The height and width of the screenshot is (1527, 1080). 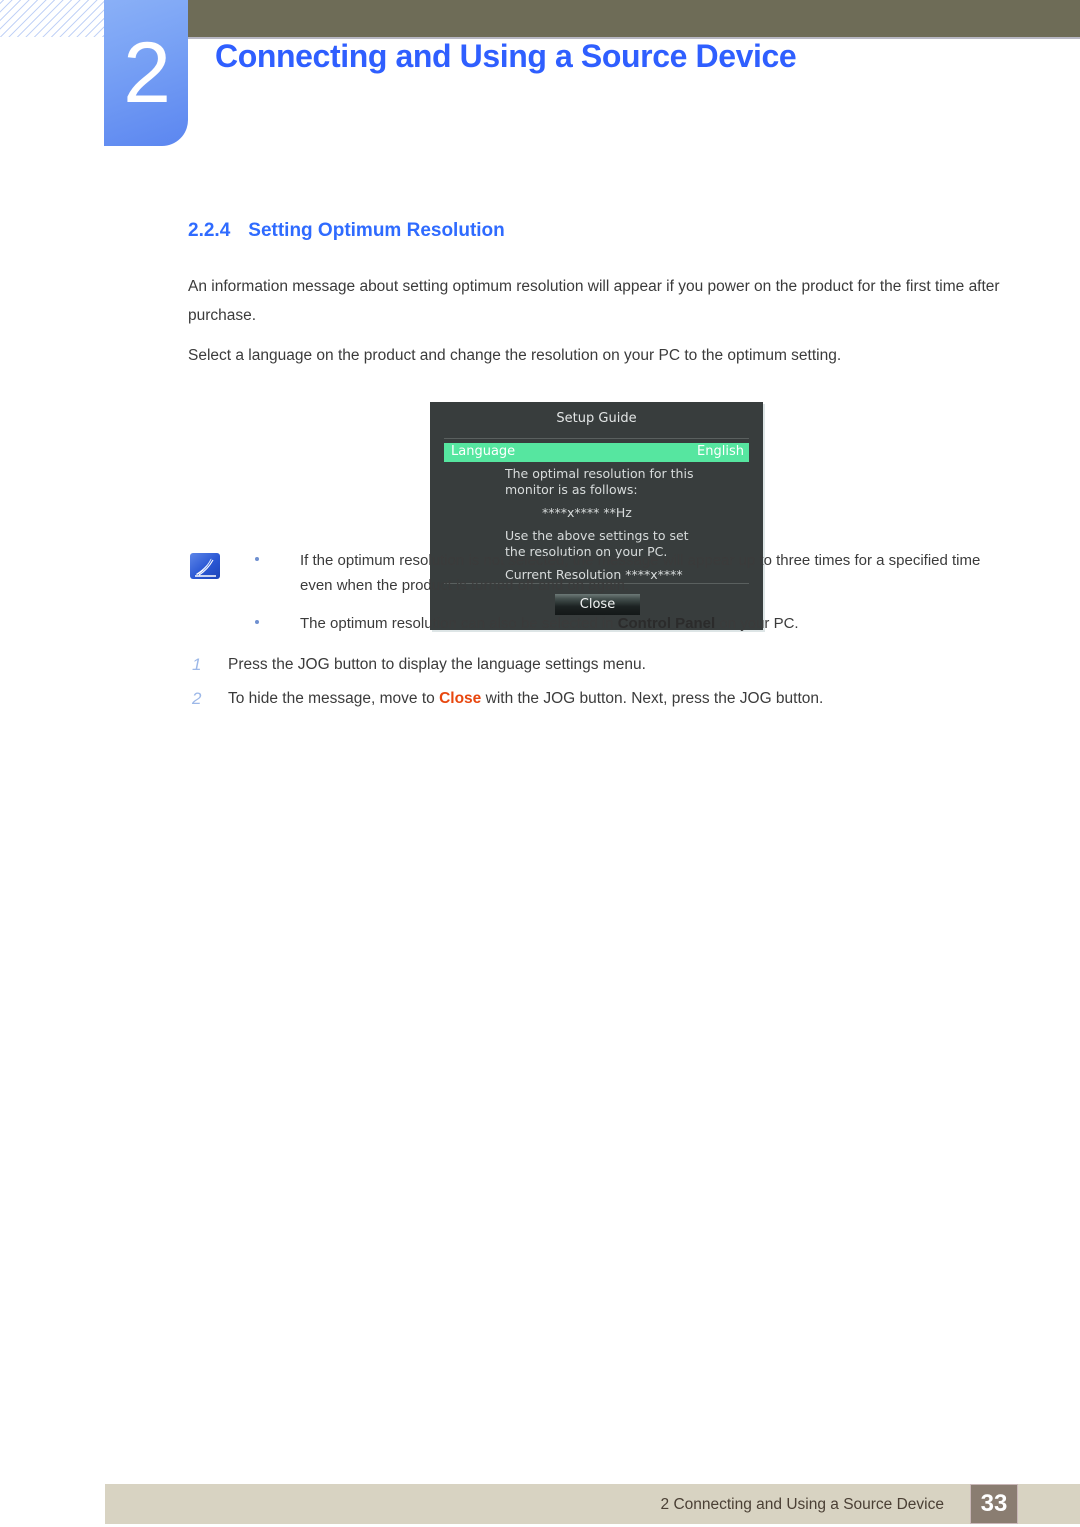 What do you see at coordinates (587, 512) in the screenshot?
I see `osd-optimal-resolution: ****x**** **Hz` at bounding box center [587, 512].